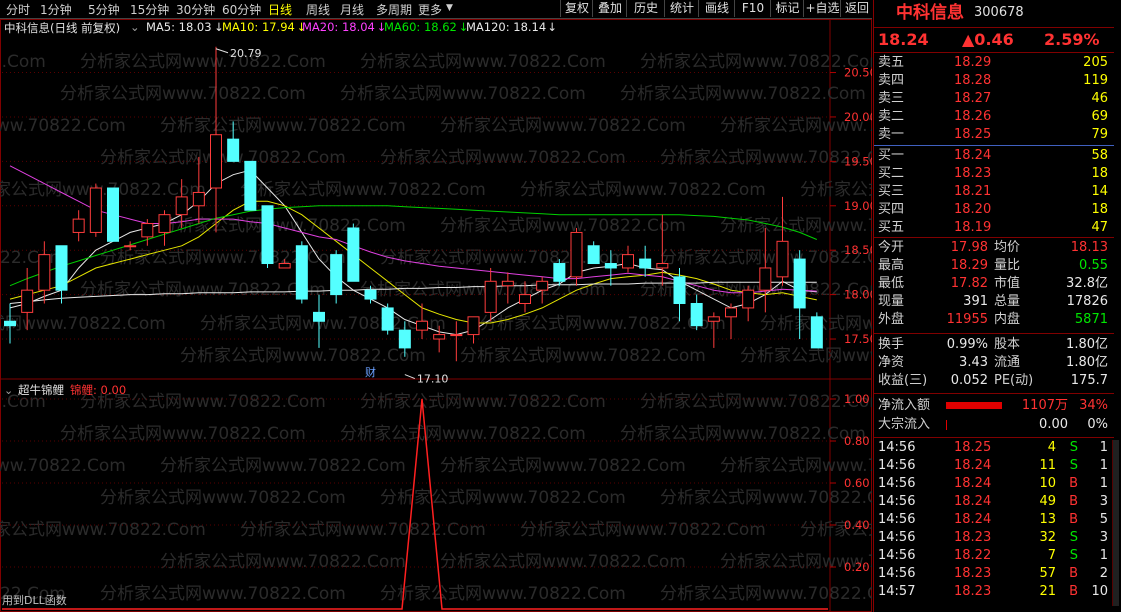  I want to click on period-tab-0: 分时, so click(18, 9).